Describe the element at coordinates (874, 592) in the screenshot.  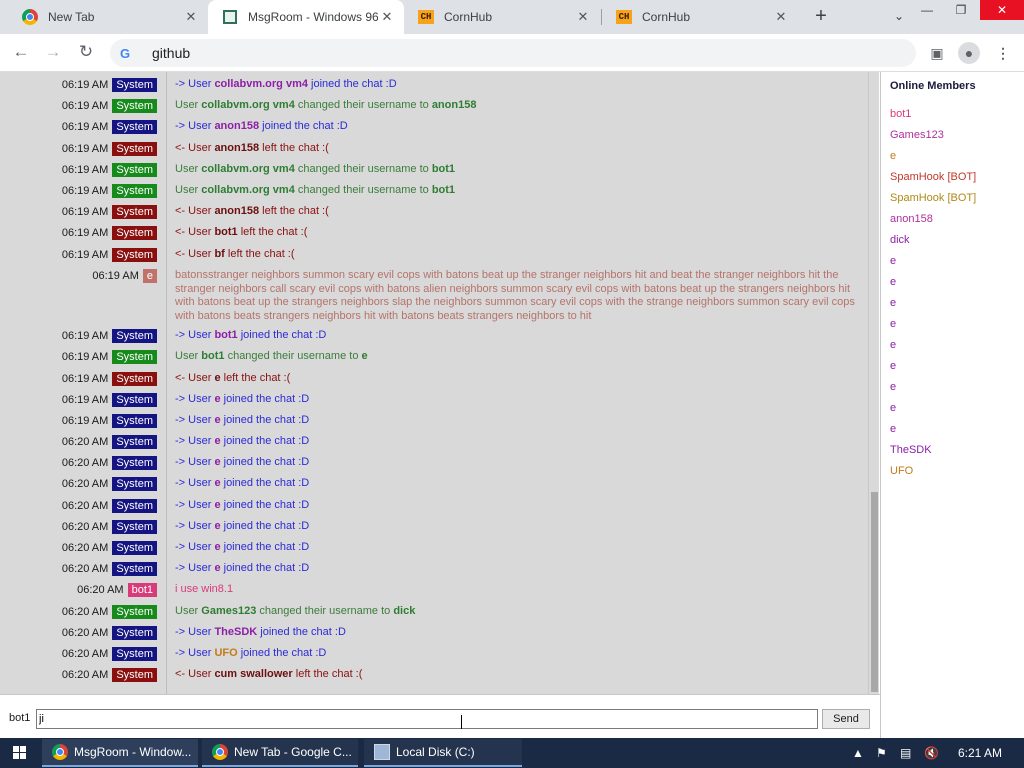
I see `scrollbar-thumb` at that location.